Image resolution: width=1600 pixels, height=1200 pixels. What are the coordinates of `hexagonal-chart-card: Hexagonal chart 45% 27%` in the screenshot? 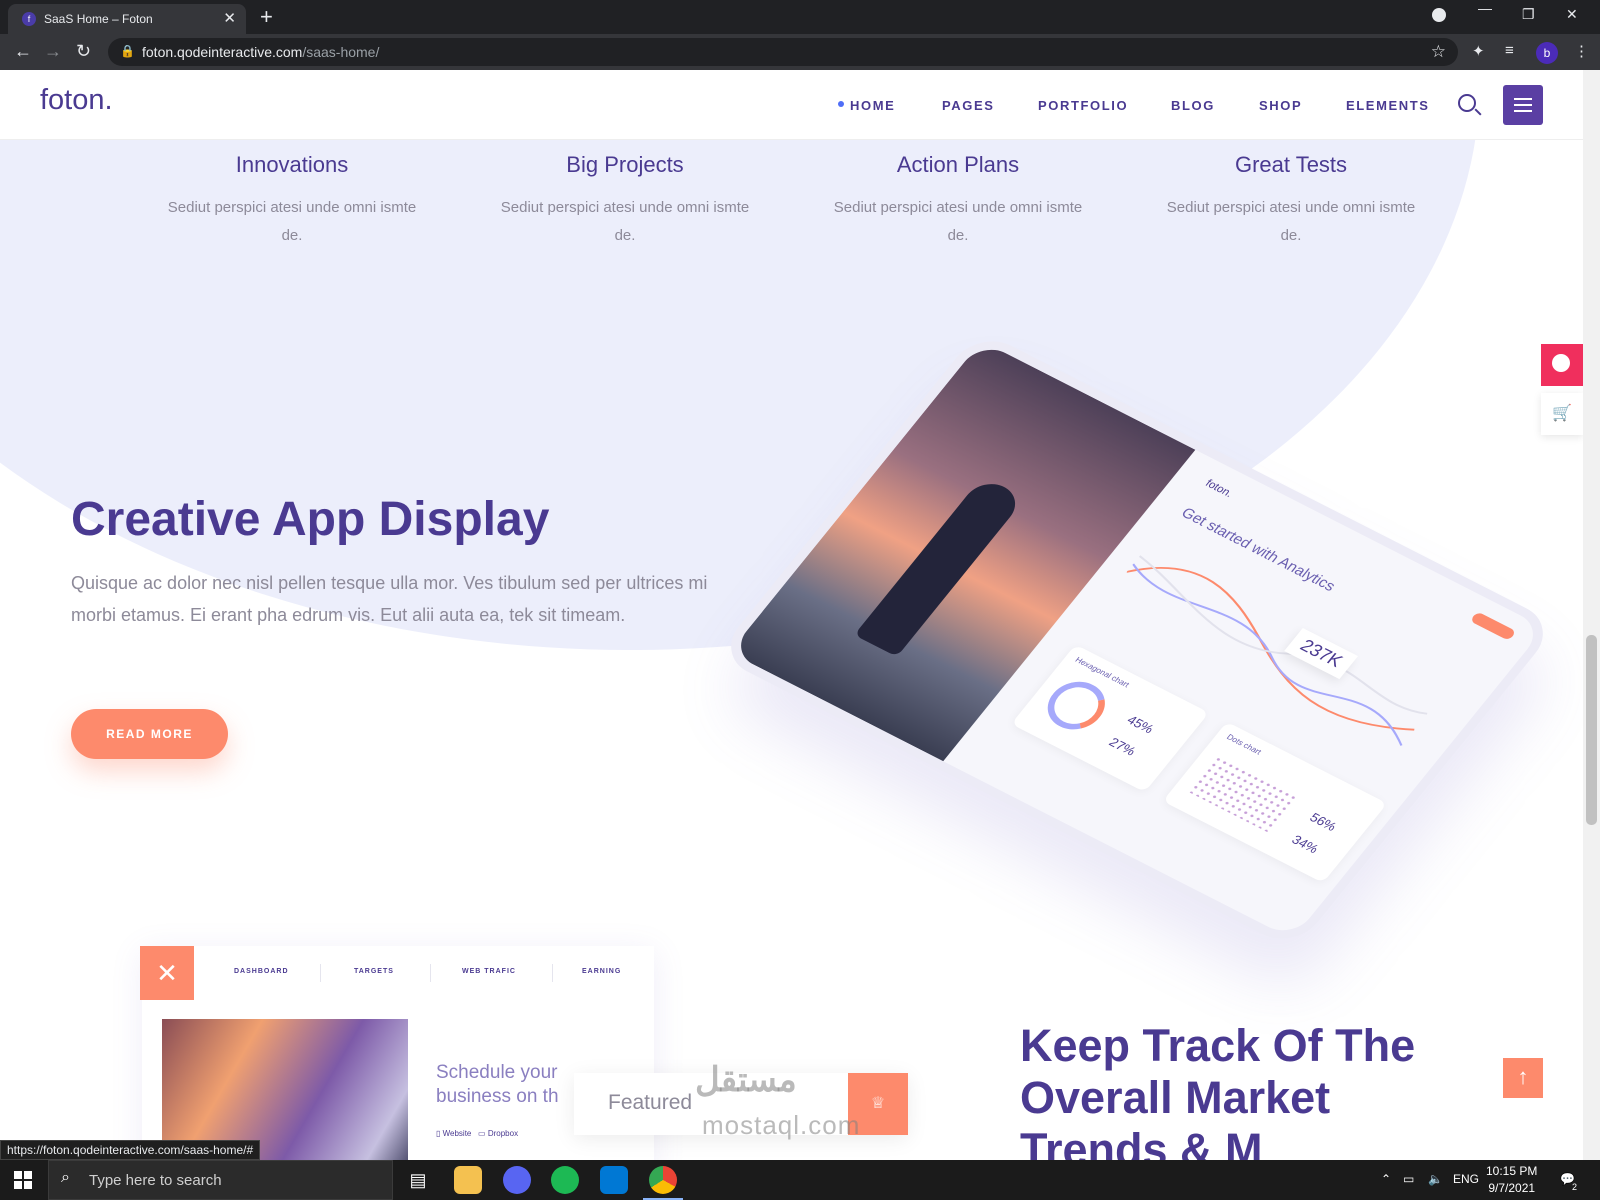 It's located at (1110, 718).